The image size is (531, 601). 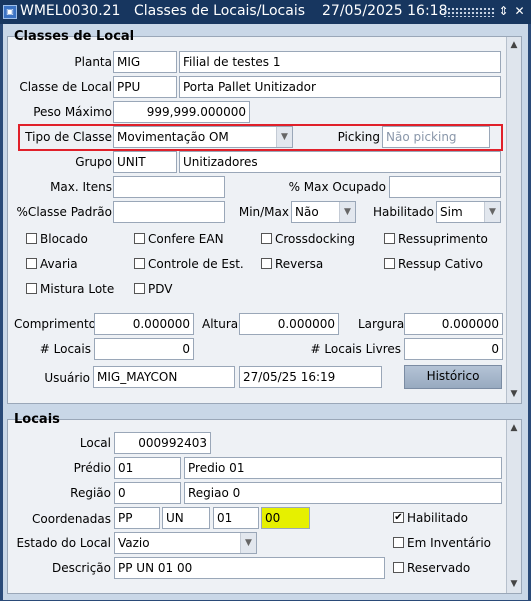 What do you see at coordinates (134, 543) in the screenshot?
I see `estado-value: Vazio` at bounding box center [134, 543].